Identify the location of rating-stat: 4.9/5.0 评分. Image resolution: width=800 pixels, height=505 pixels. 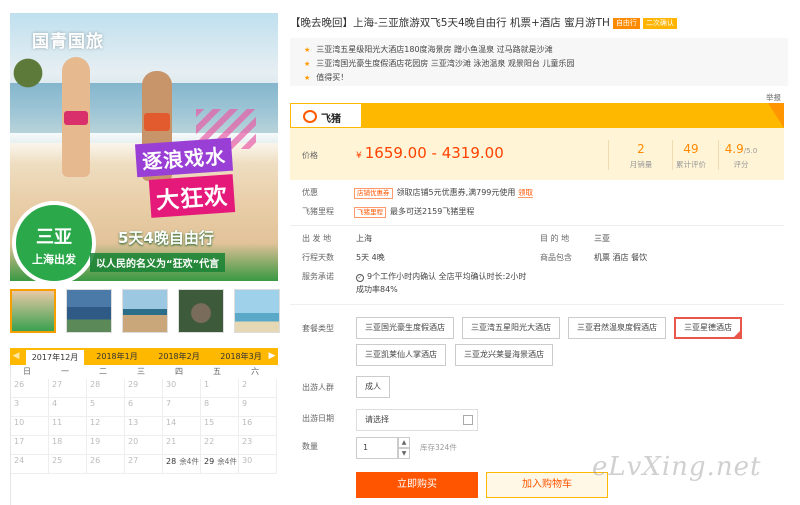
(741, 156).